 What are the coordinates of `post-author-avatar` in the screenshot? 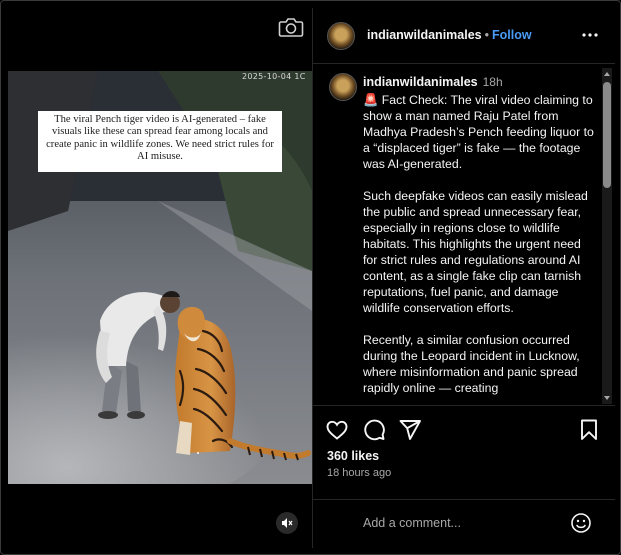 It's located at (343, 87).